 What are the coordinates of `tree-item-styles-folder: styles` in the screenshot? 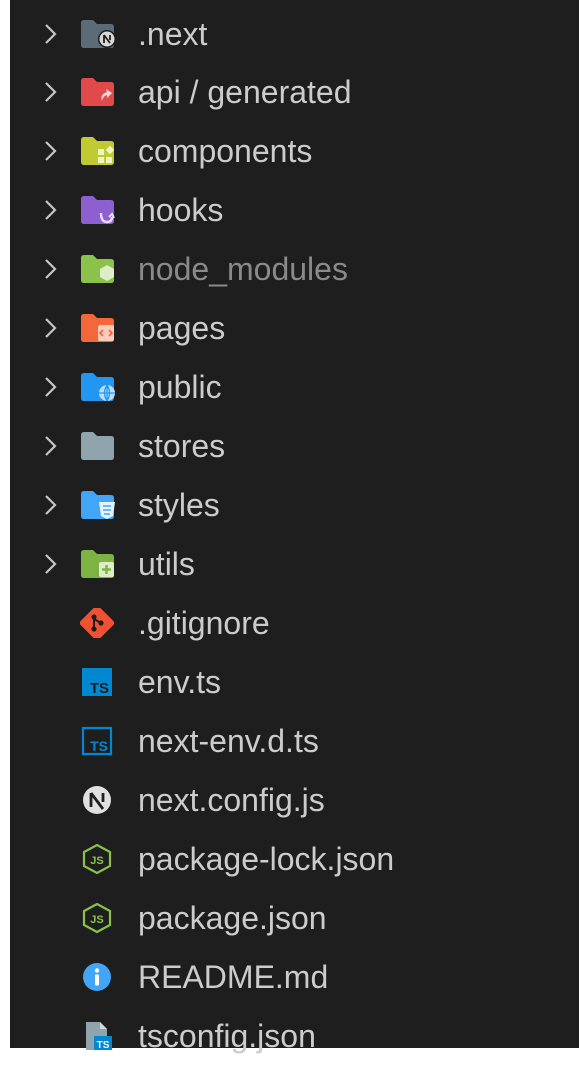 It's located at (294, 504).